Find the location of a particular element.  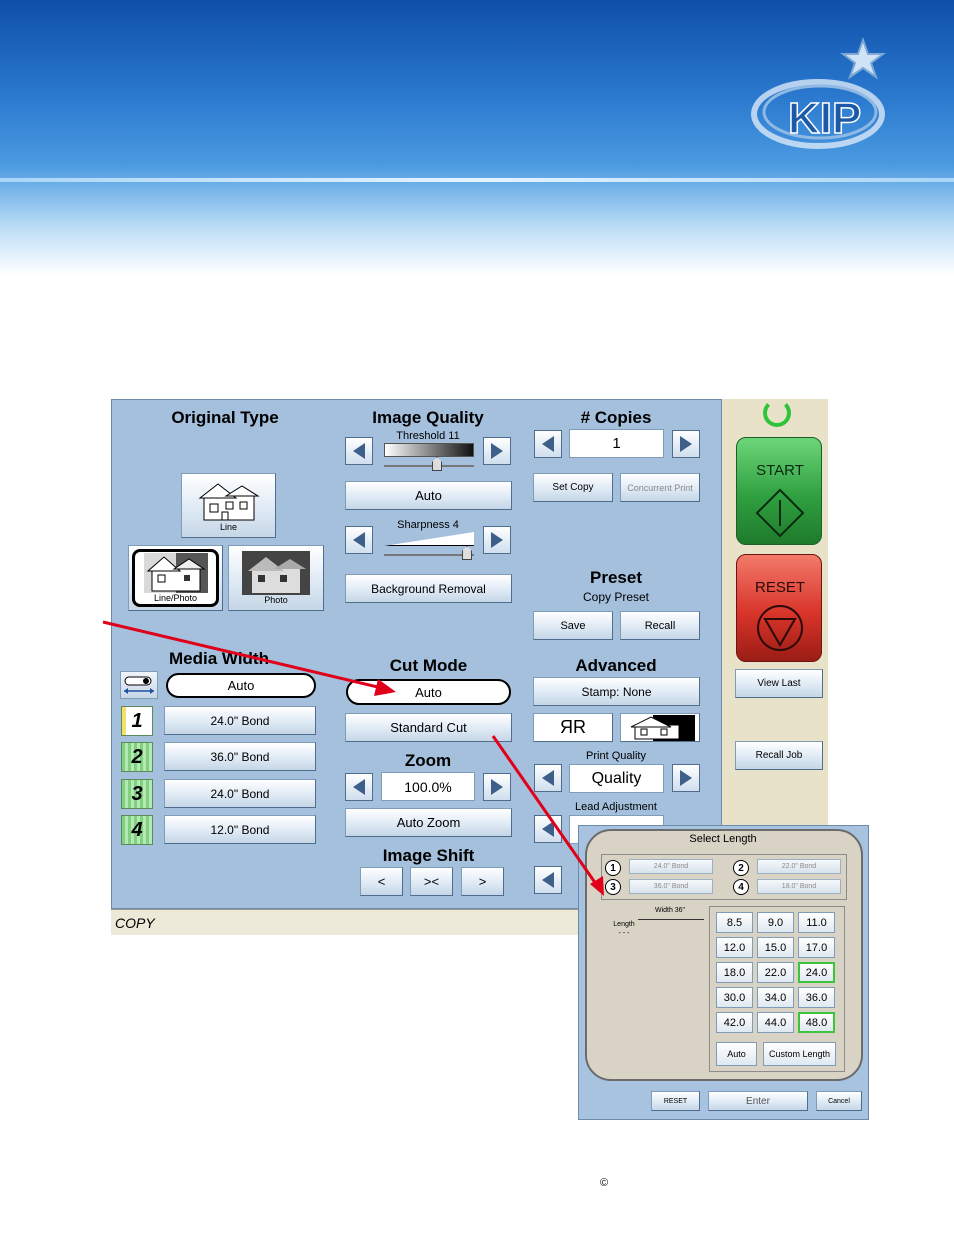

length-option-button: 42.0 is located at coordinates (734, 1022).